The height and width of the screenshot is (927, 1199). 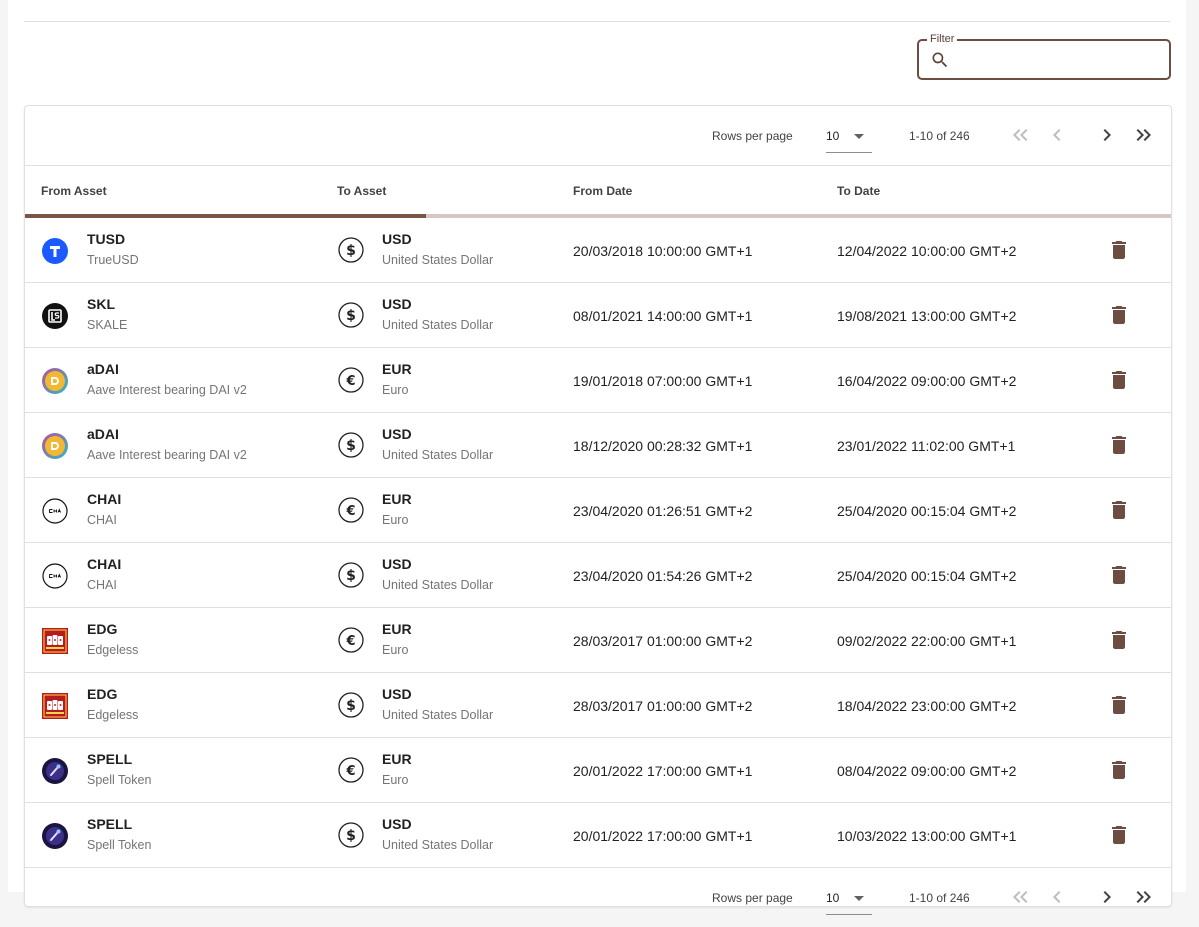 What do you see at coordinates (397, 759) in the screenshot?
I see `to-asset-symbol: EUR` at bounding box center [397, 759].